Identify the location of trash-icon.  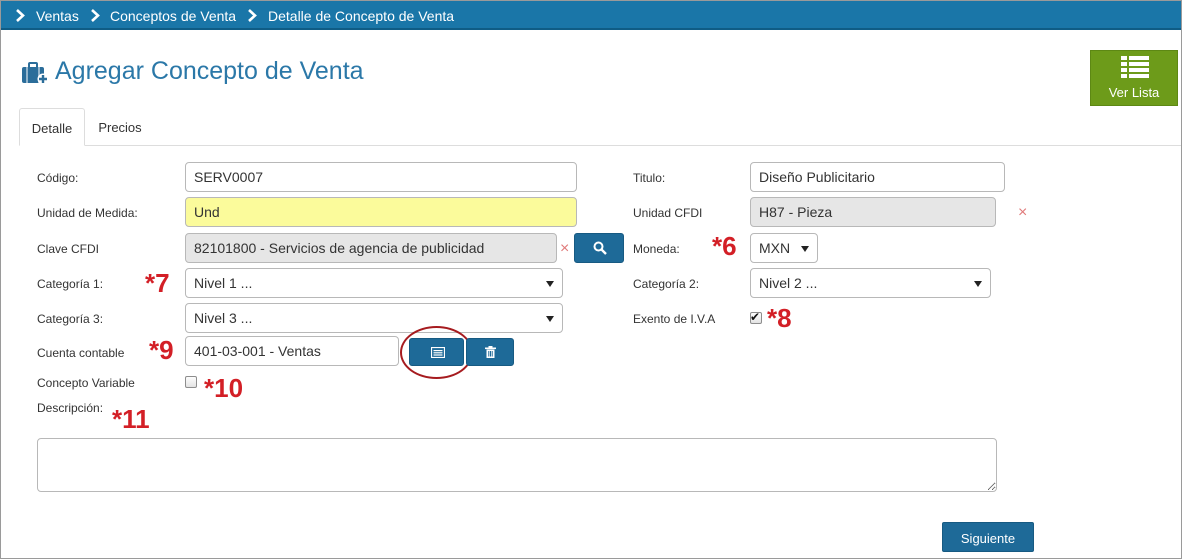
(490, 352).